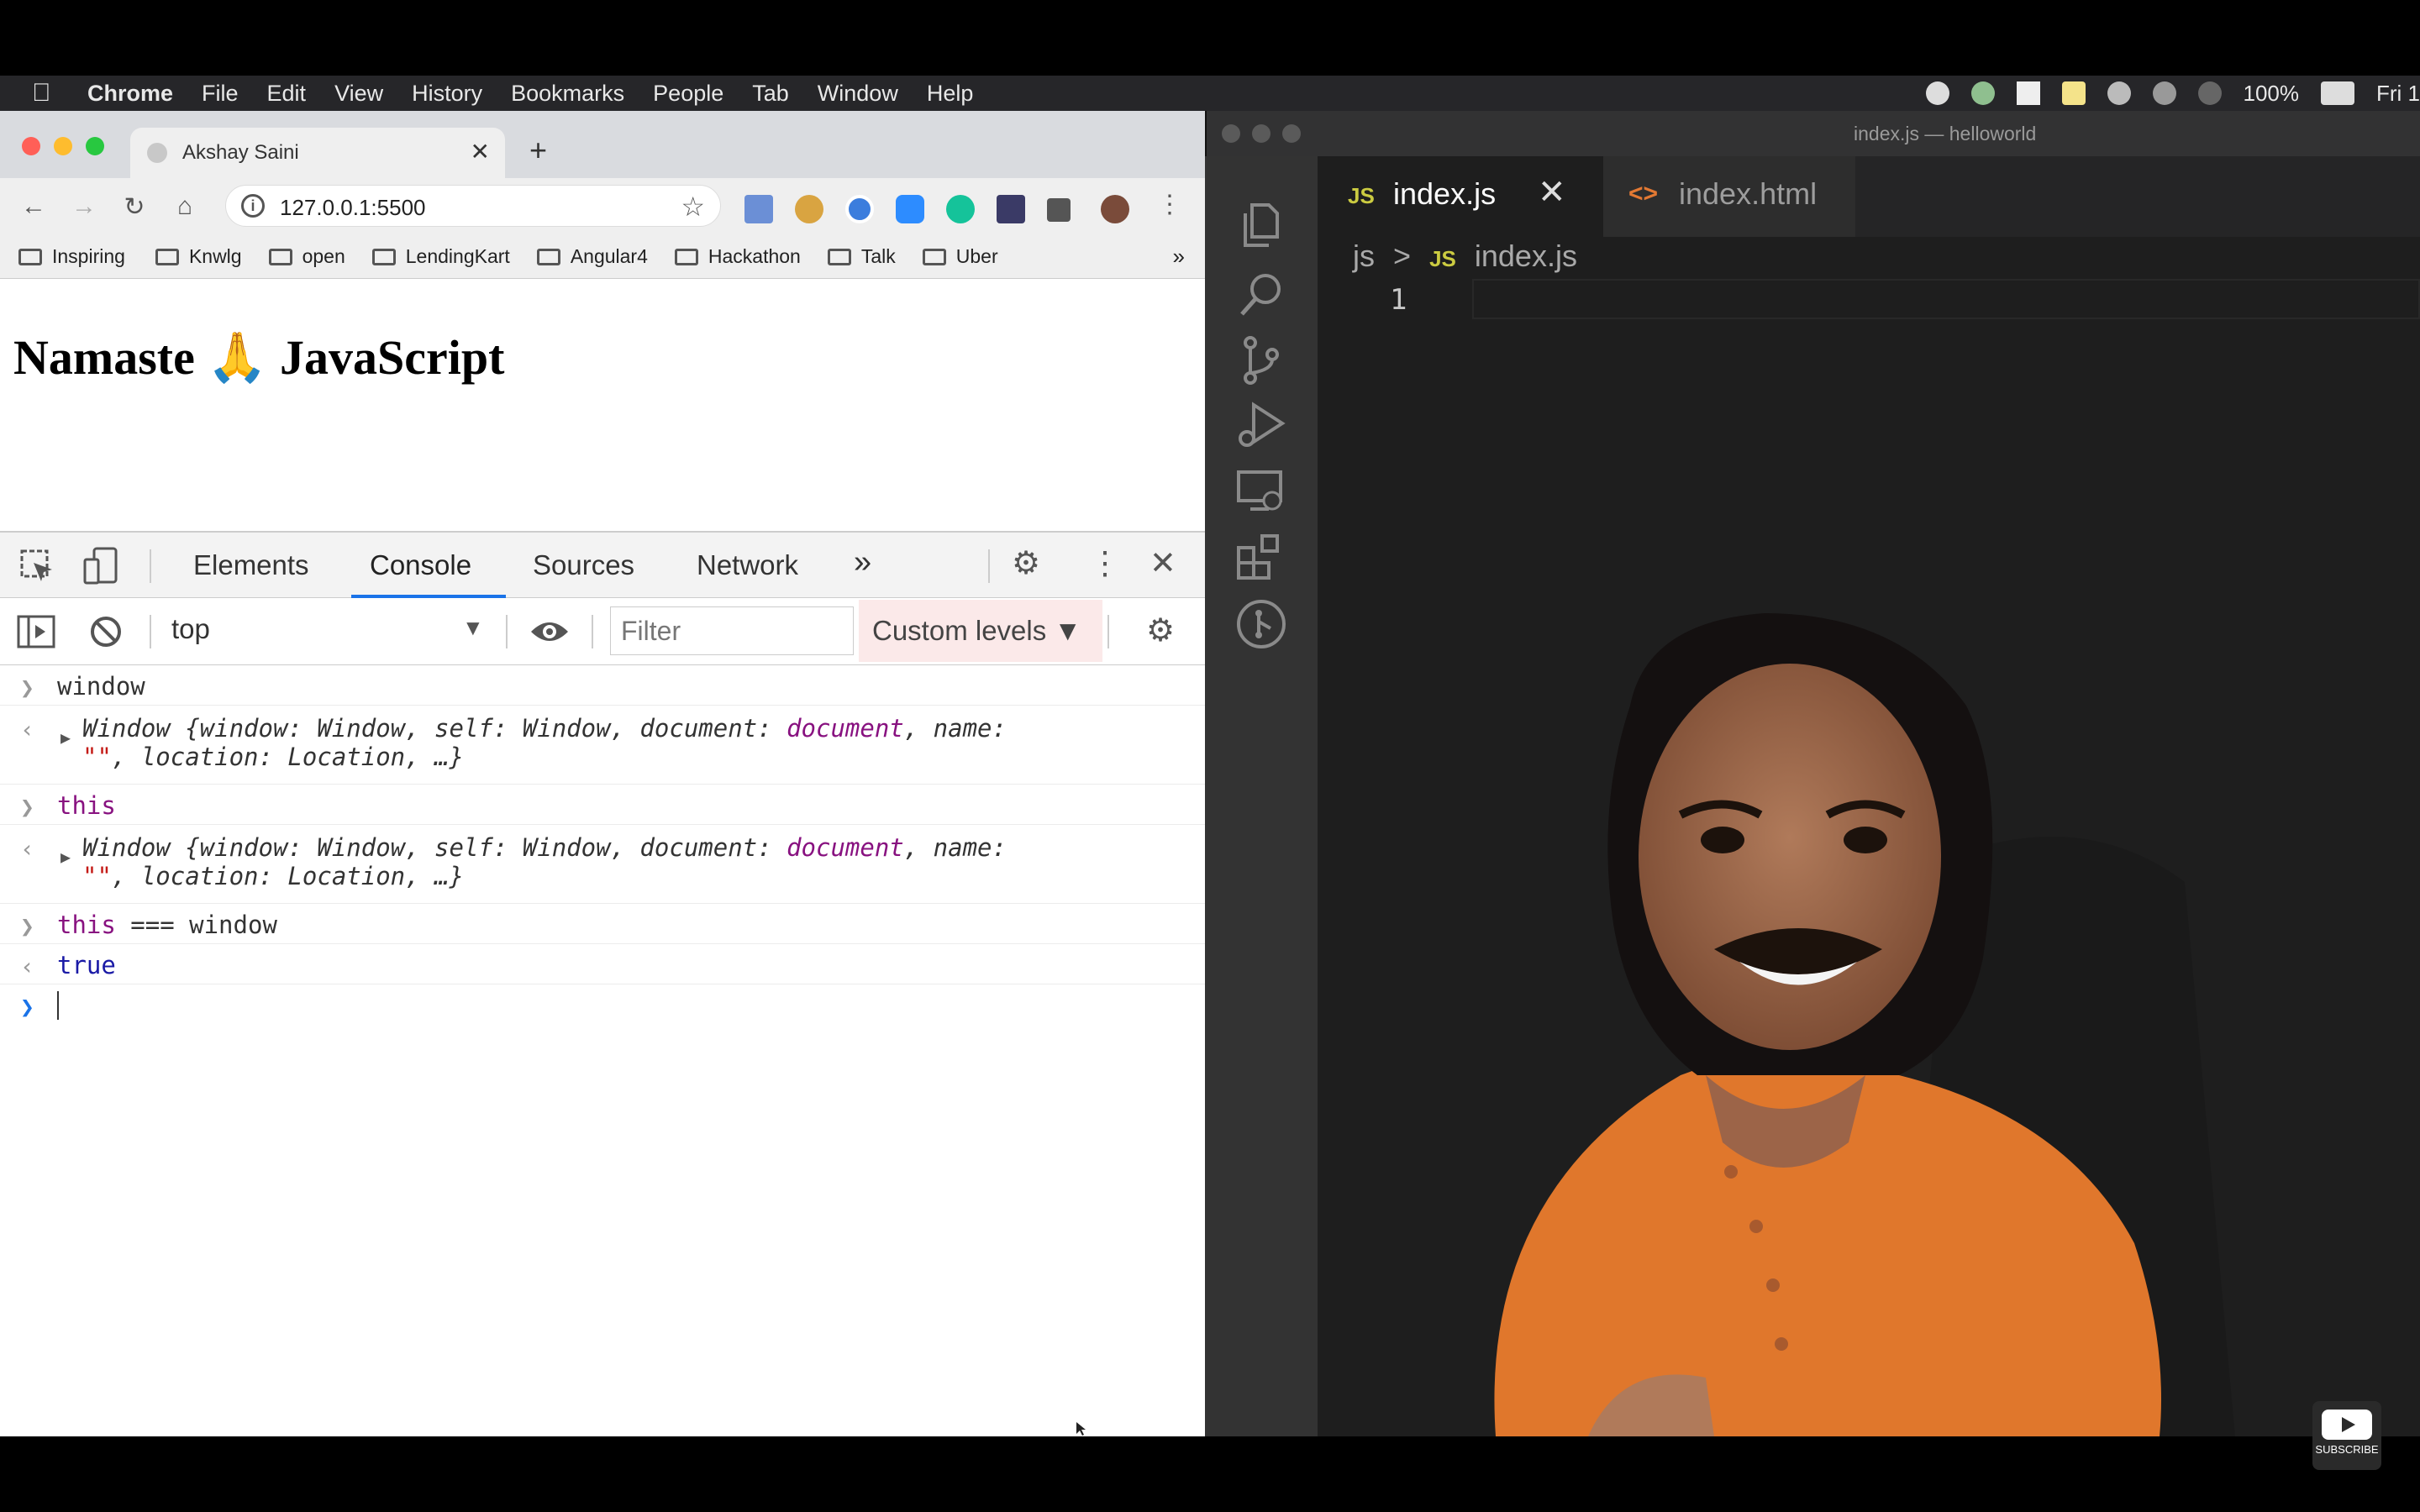 Image resolution: width=2420 pixels, height=1512 pixels. What do you see at coordinates (317, 153) in the screenshot?
I see `browser-tab: Akshay Saini ✕` at bounding box center [317, 153].